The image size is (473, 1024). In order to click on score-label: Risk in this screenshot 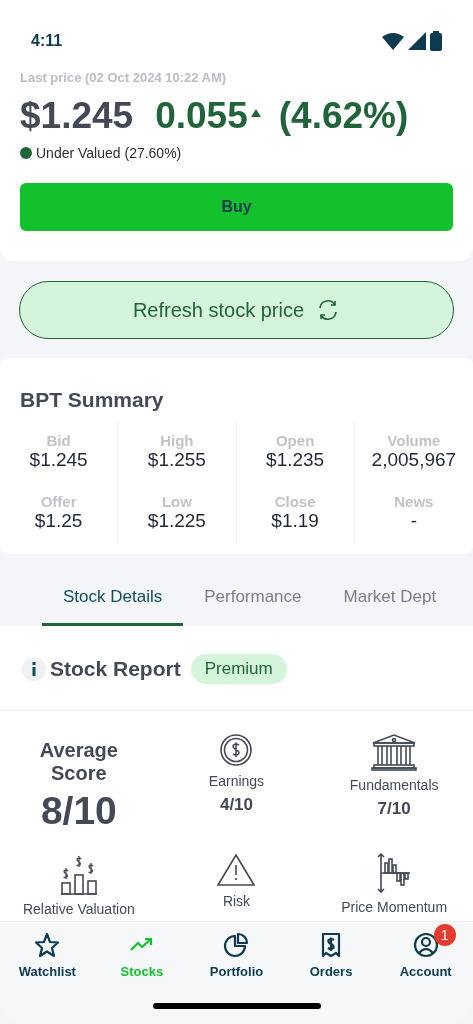, I will do `click(236, 901)`.